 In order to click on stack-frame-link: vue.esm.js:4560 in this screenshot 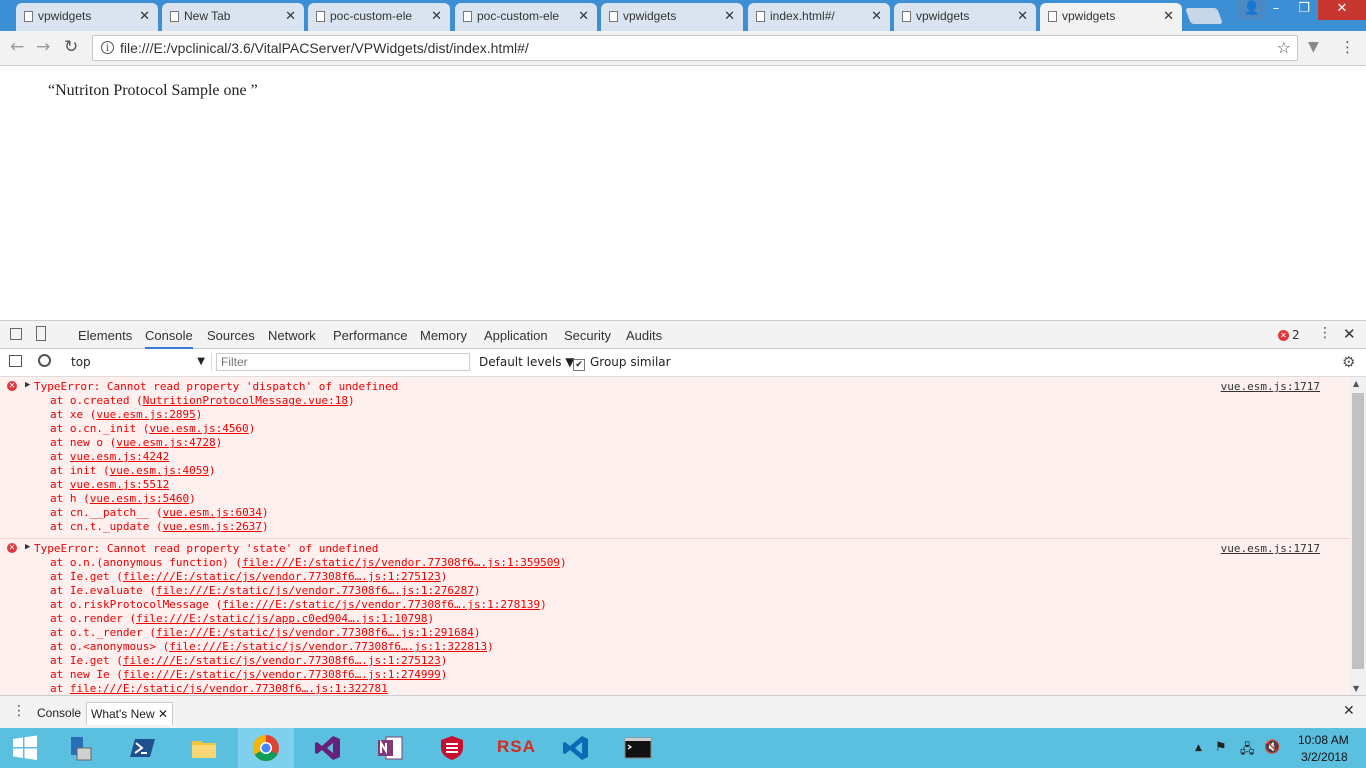, I will do `click(198, 428)`.